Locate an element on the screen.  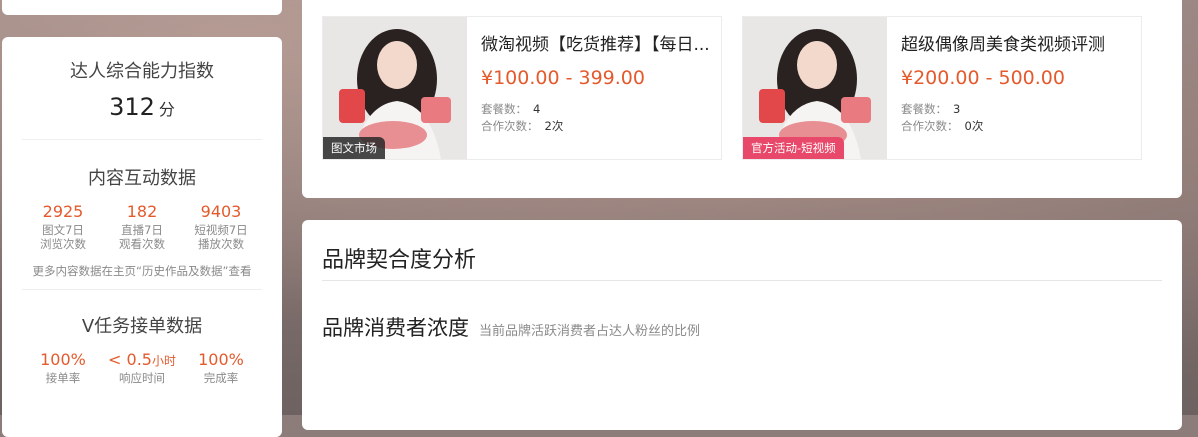
consumer-concentration-title: 品牌消费者浓度 is located at coordinates (395, 328).